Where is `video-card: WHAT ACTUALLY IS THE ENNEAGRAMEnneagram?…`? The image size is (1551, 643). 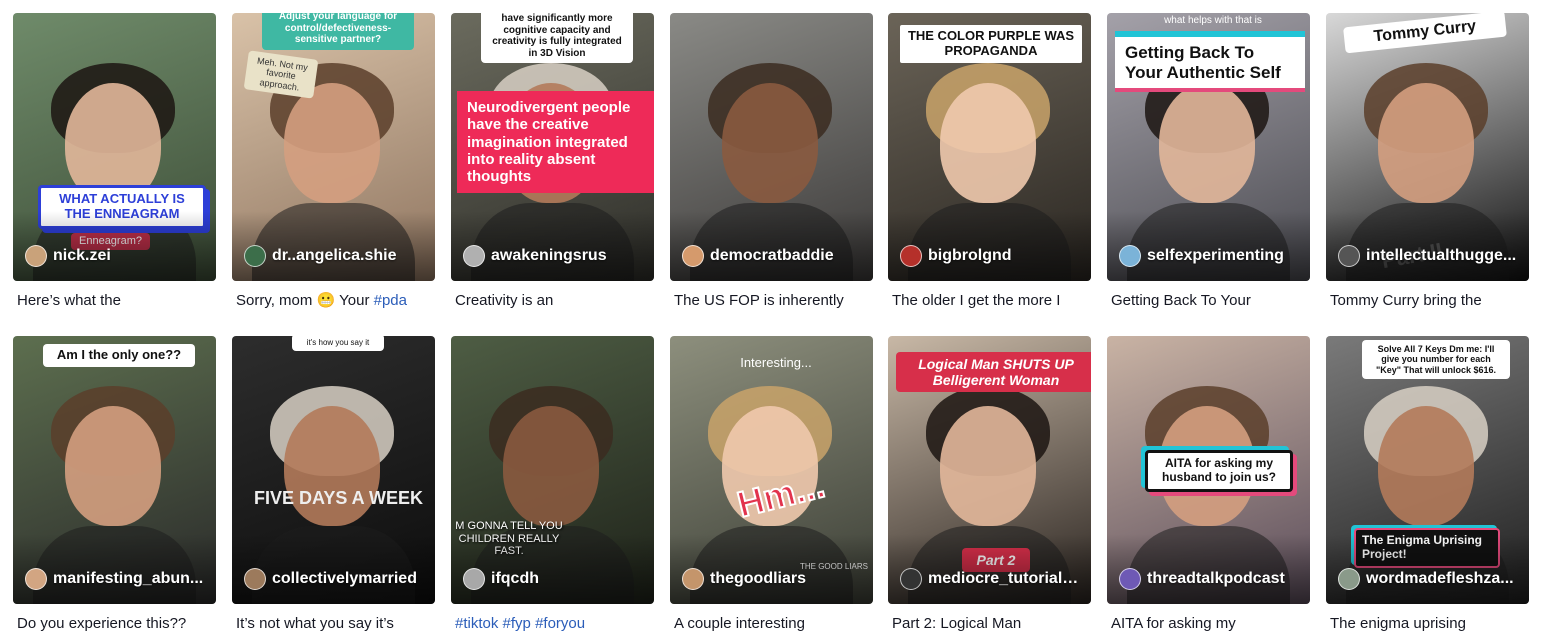 video-card: WHAT ACTUALLY IS THE ENNEAGRAMEnneagram?… is located at coordinates (114, 162).